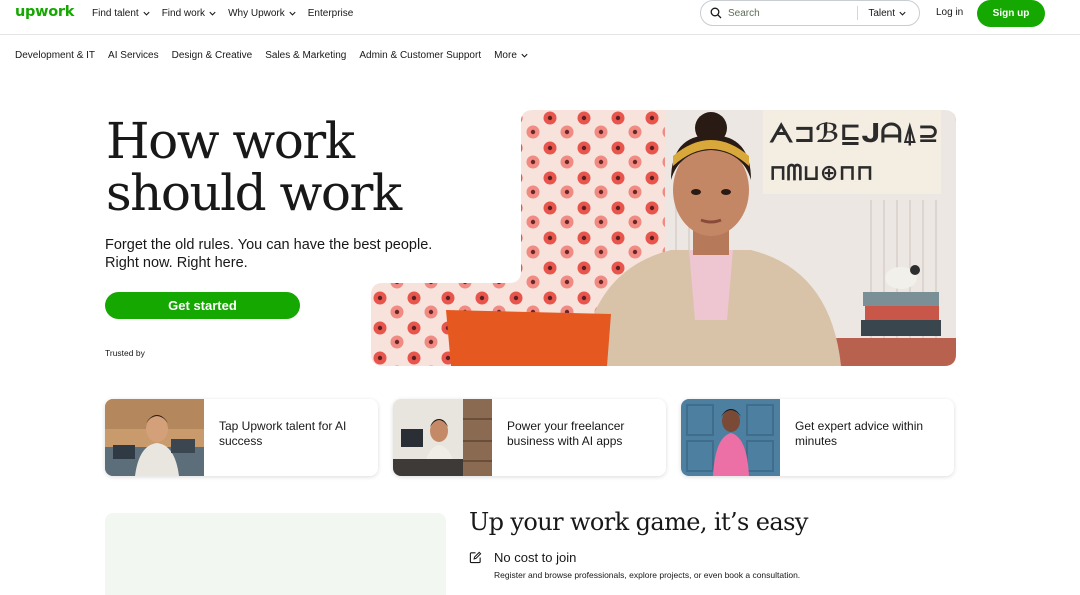 This screenshot has height=595, width=1080. I want to click on category-development-it: Development & IT, so click(55, 55).